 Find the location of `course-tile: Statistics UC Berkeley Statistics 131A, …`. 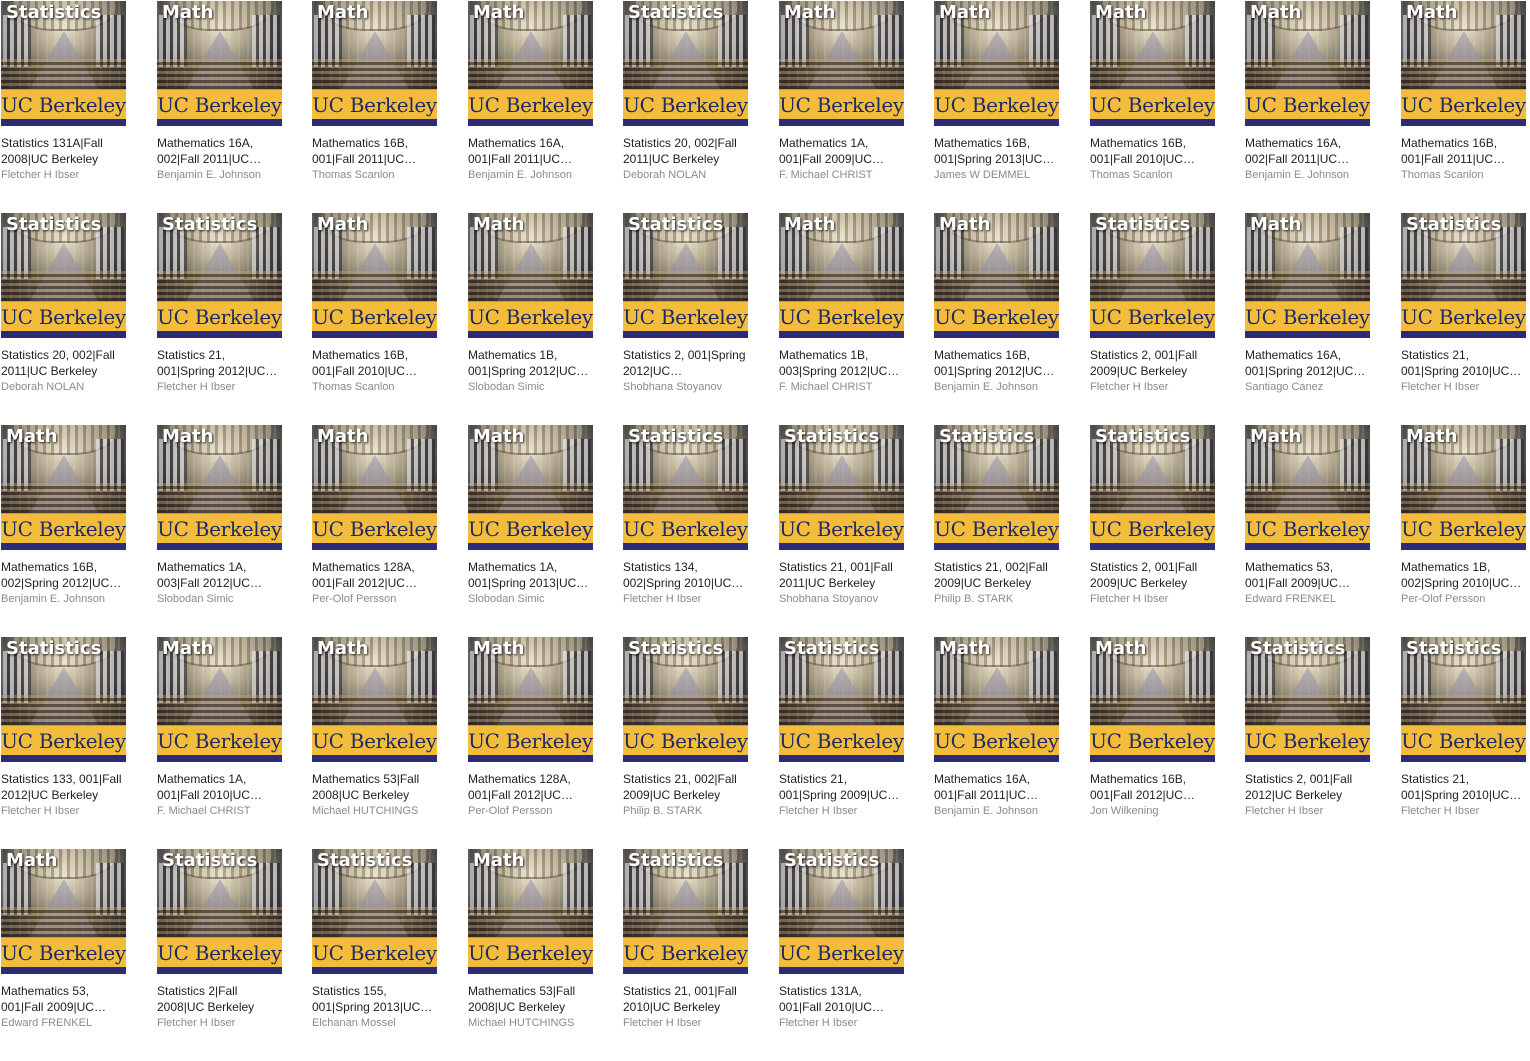

course-tile: Statistics UC Berkeley Statistics 131A, … is located at coordinates (842, 951).